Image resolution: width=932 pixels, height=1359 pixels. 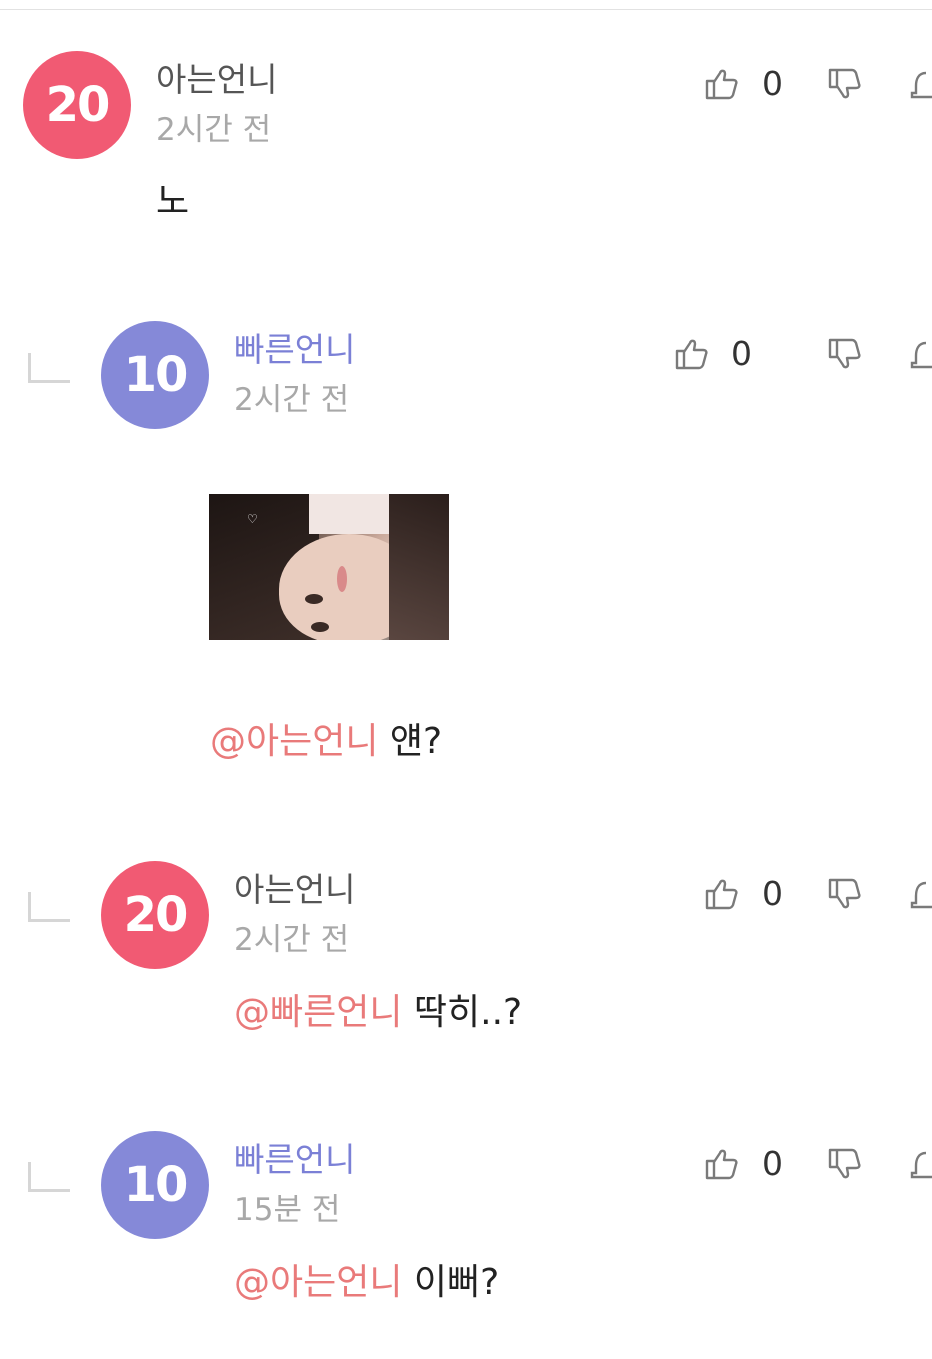 What do you see at coordinates (451, 1282) in the screenshot?
I see `comment-body: 이뻐?` at bounding box center [451, 1282].